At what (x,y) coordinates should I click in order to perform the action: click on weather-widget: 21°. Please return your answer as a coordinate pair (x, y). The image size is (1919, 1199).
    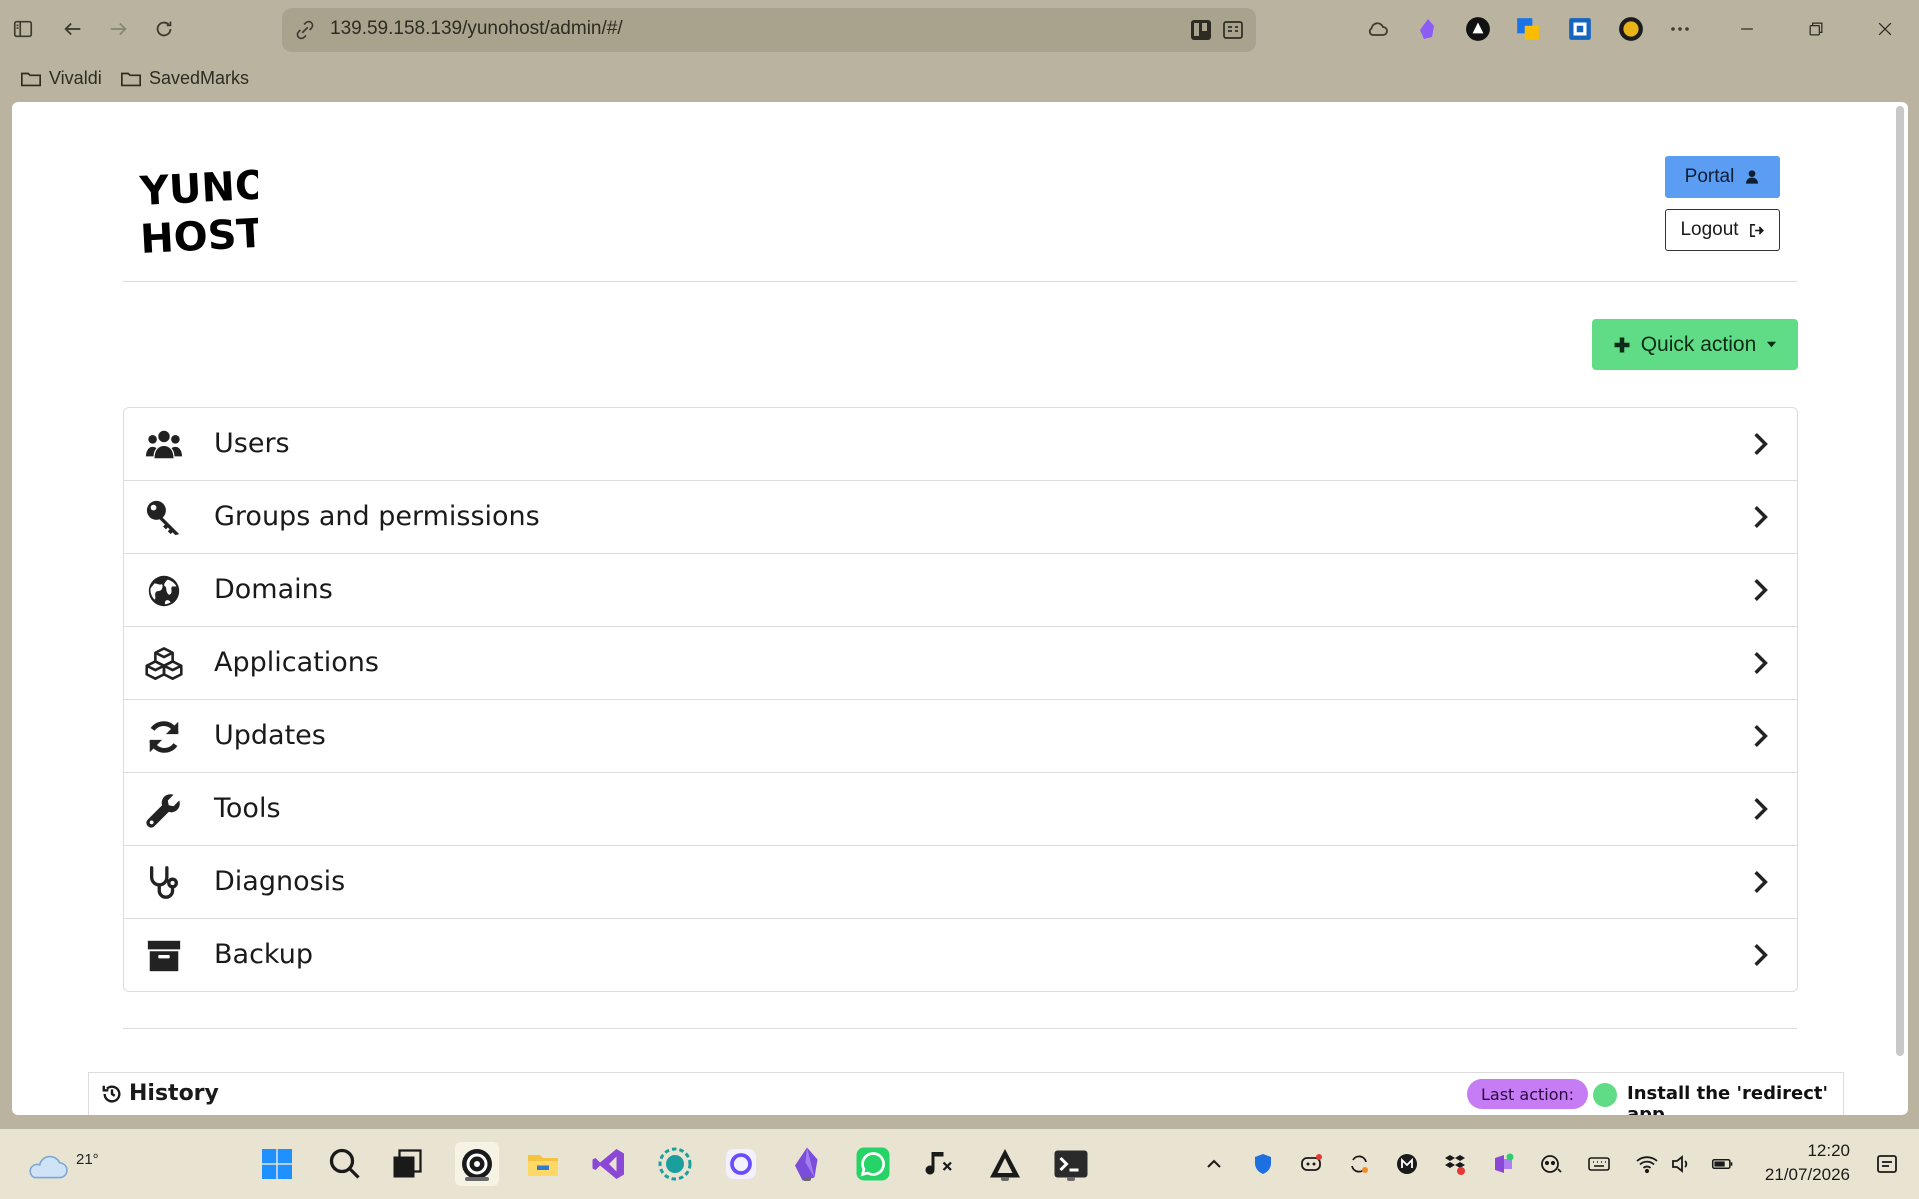
    Looking at the image, I should click on (62, 1164).